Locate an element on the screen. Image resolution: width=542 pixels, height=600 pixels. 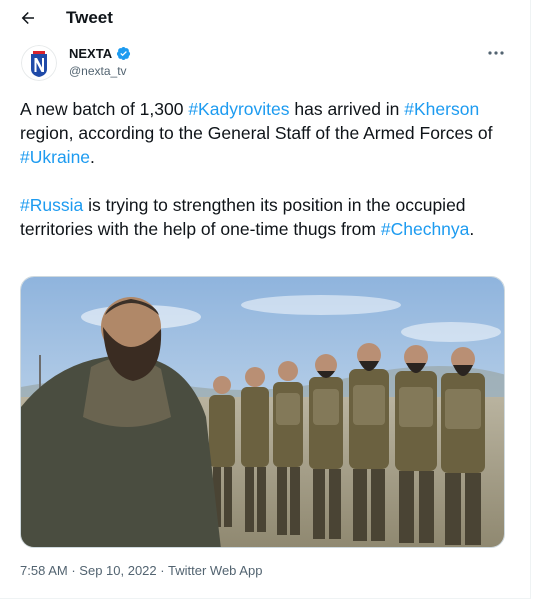
author-name: NEXTA is located at coordinates (100, 53).